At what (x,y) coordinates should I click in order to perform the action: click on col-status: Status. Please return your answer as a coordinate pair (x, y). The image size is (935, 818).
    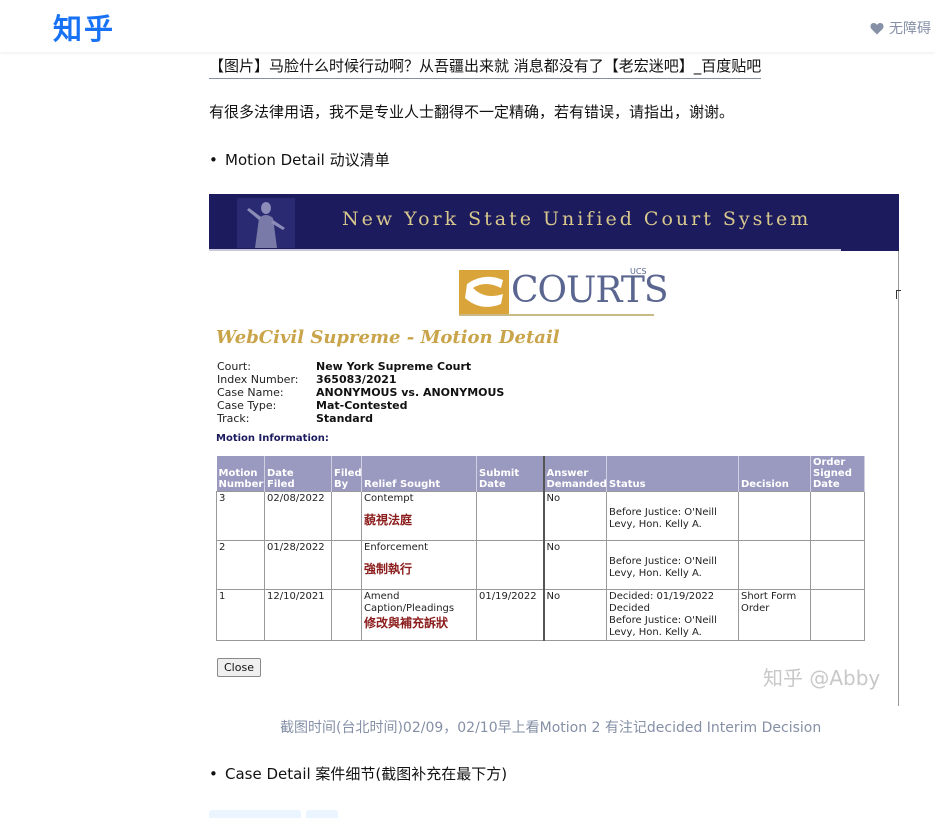
    Looking at the image, I should click on (672, 474).